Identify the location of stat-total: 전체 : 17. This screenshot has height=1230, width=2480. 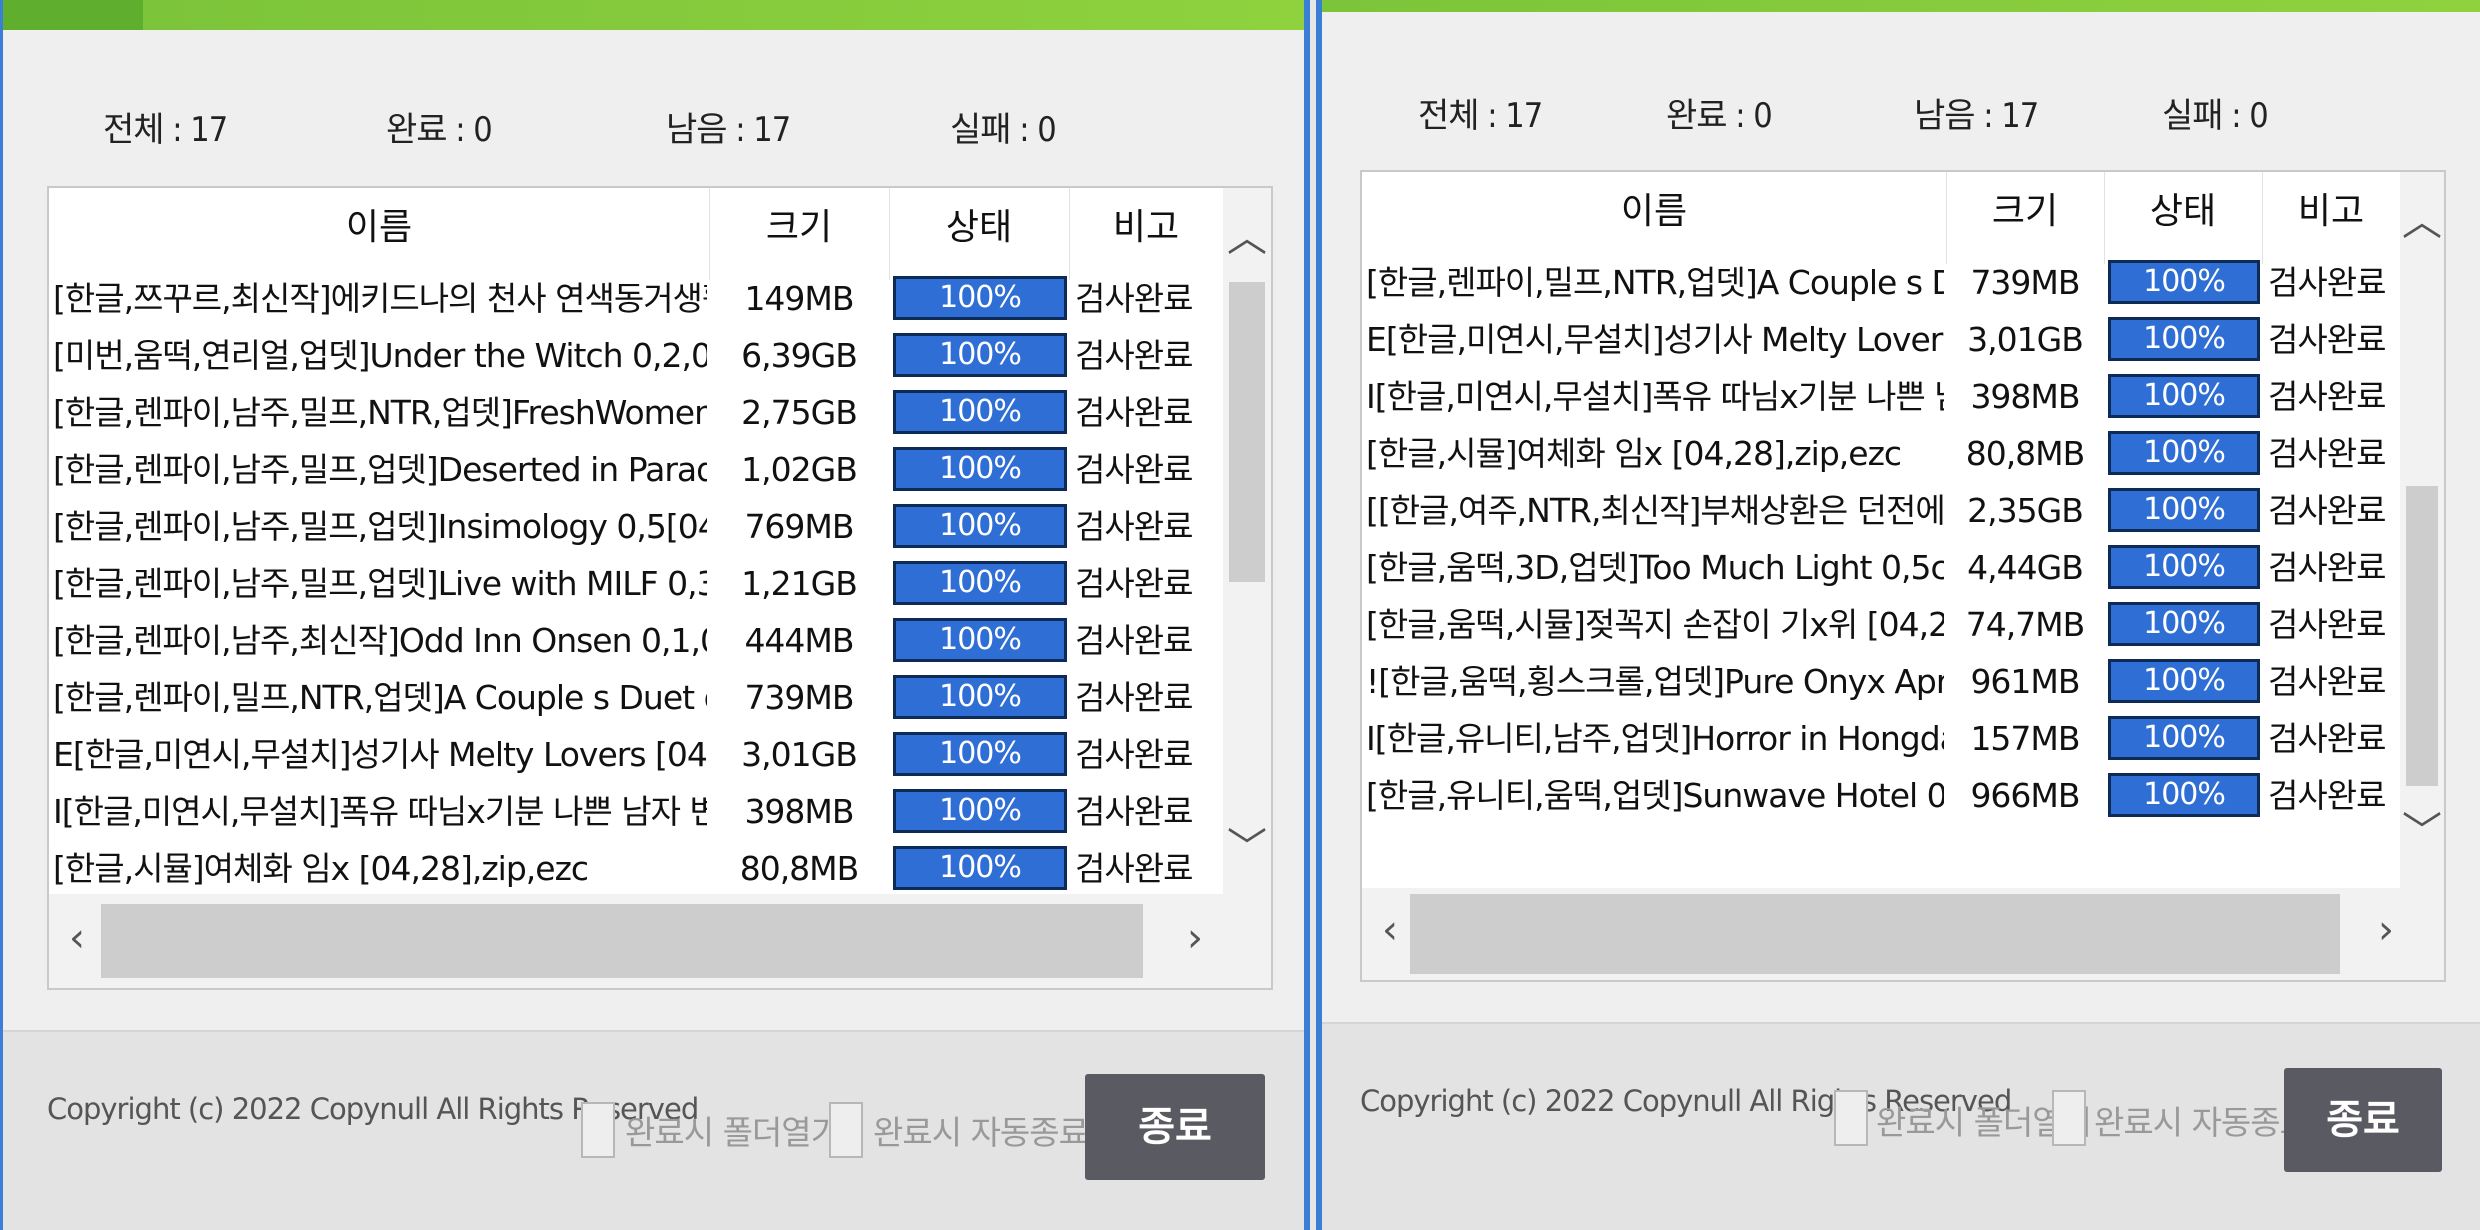
(1480, 116).